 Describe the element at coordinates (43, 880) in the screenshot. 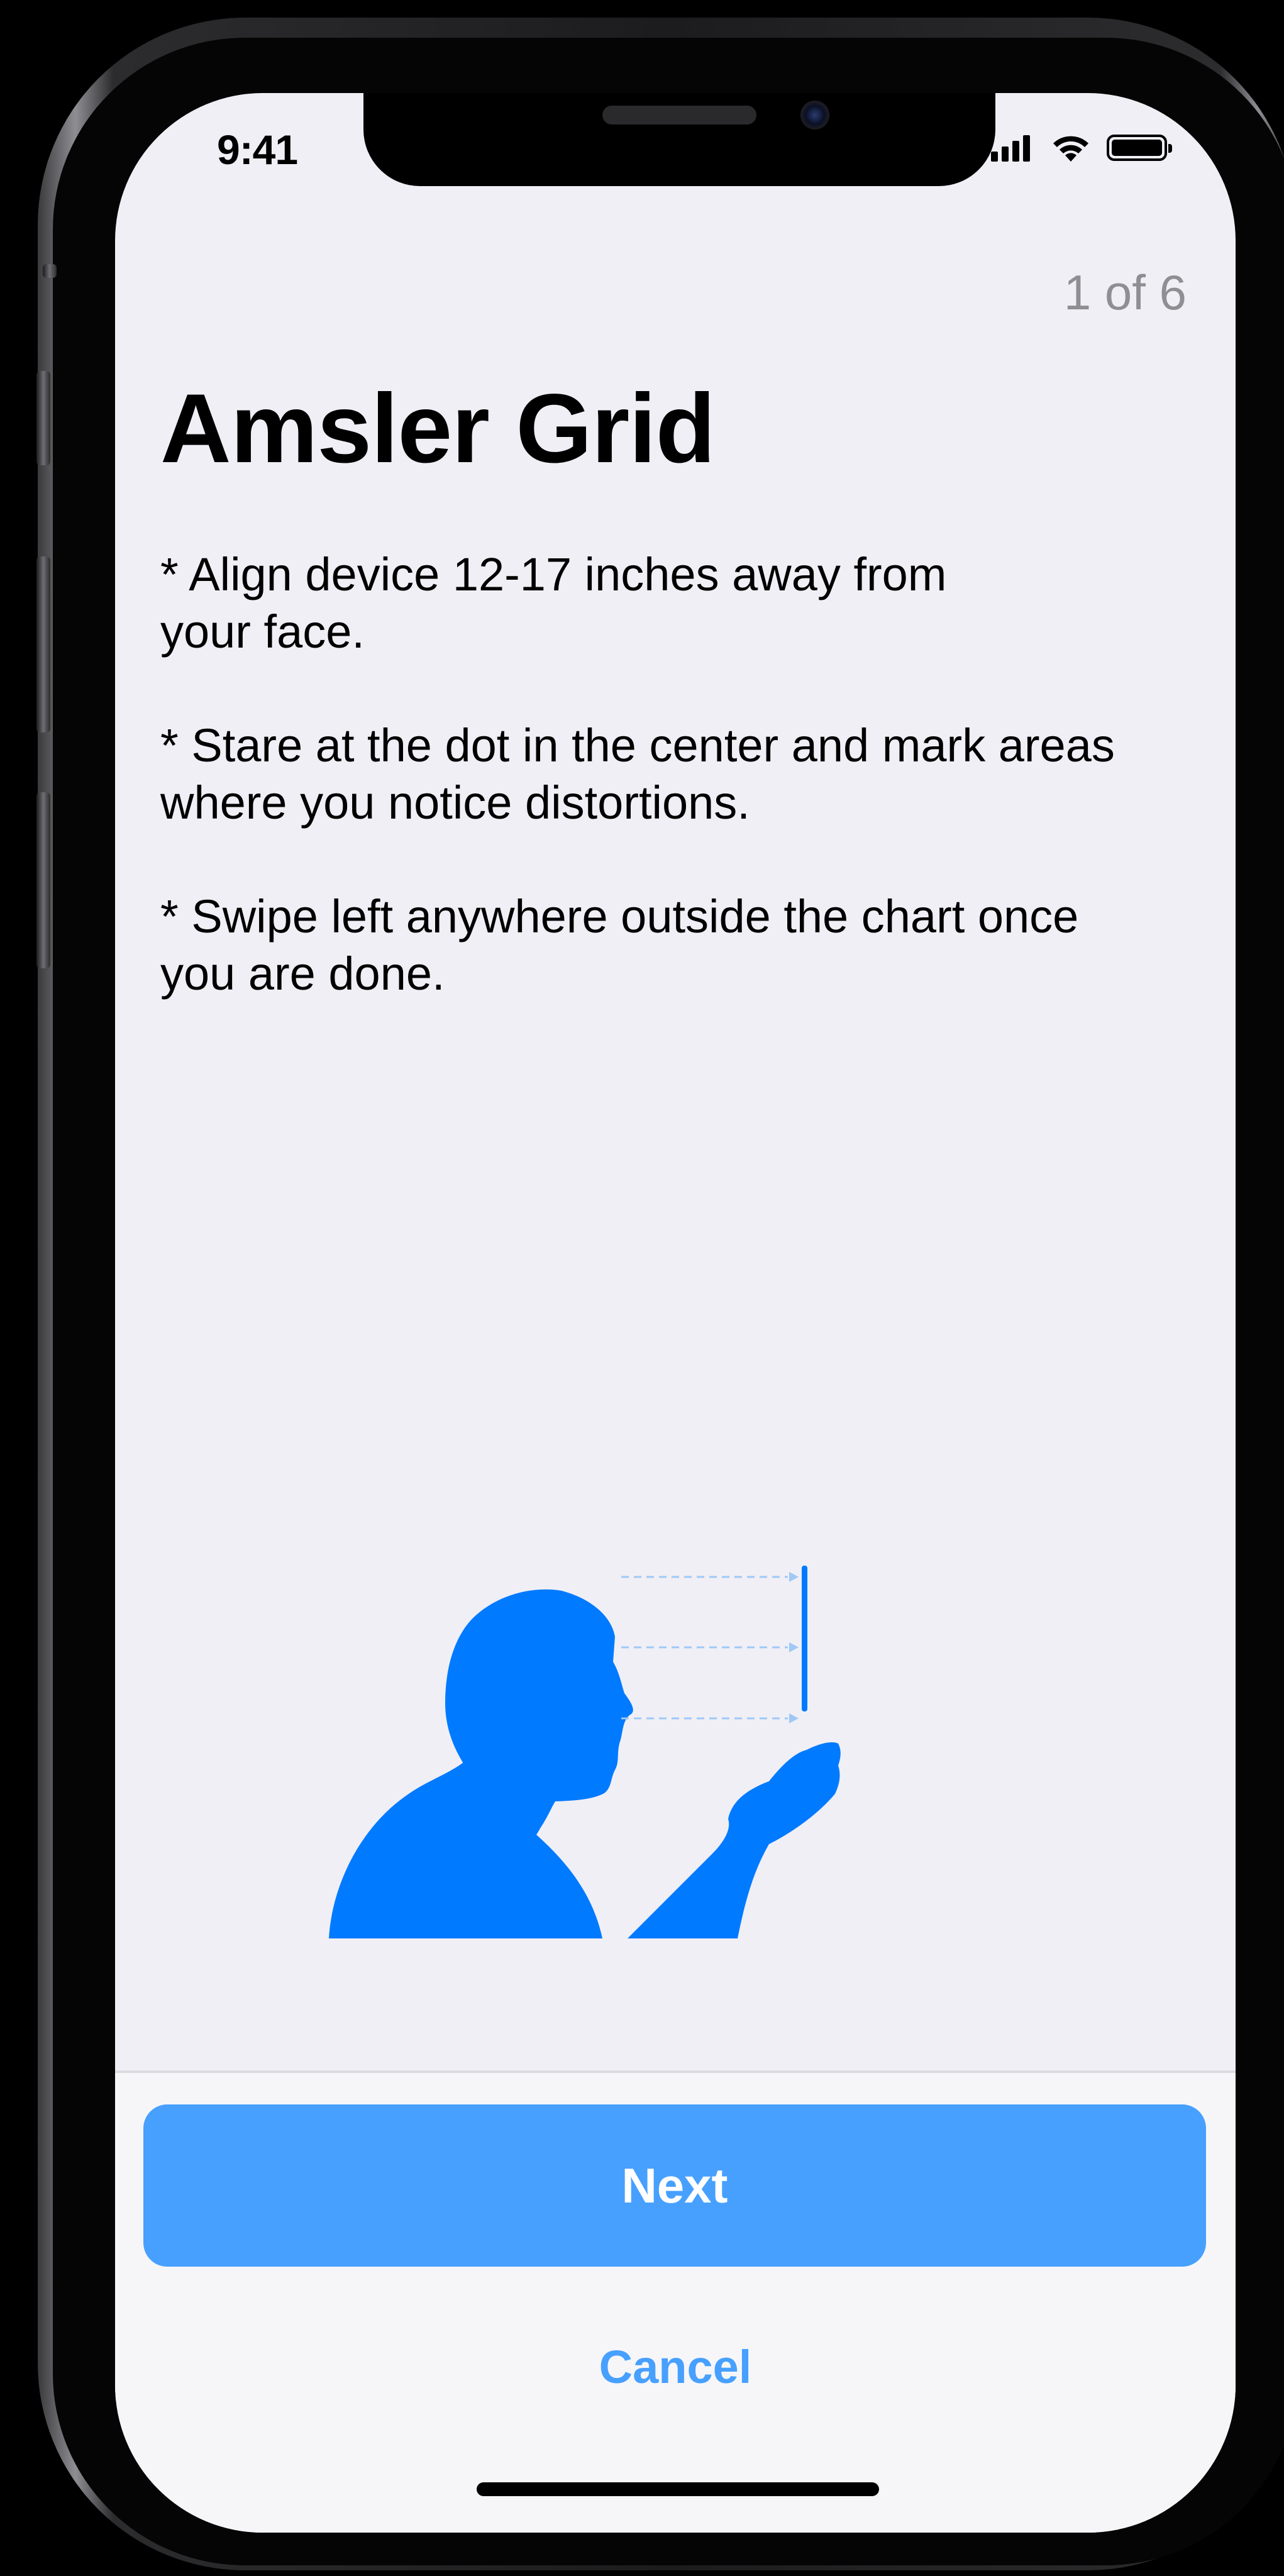

I see `side-button` at that location.